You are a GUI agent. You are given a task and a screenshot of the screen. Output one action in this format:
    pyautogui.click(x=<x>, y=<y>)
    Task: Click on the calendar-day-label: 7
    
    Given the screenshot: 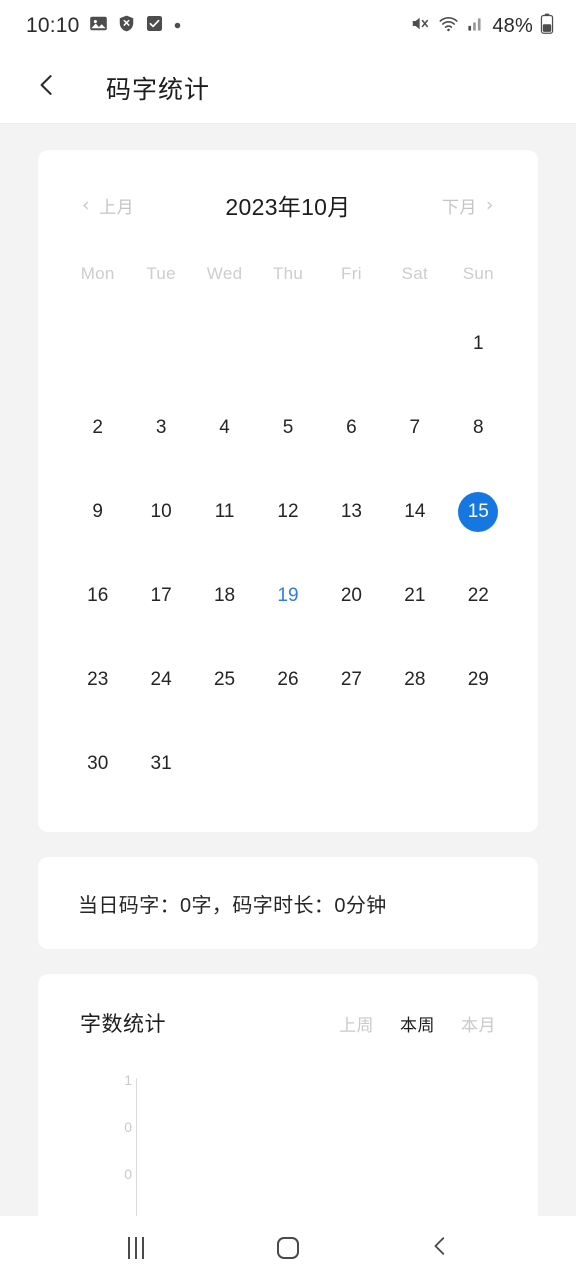 What is the action you would take?
    pyautogui.click(x=415, y=427)
    